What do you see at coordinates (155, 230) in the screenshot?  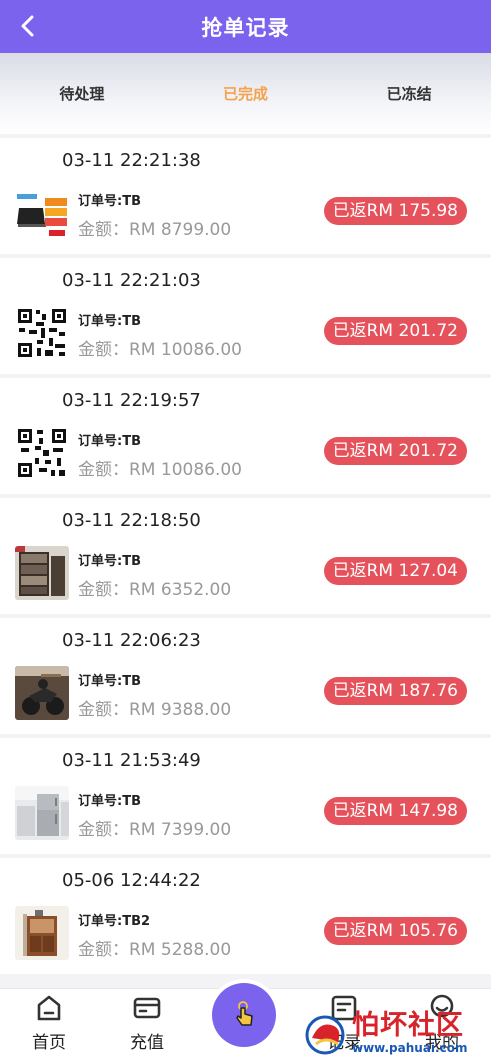 I see `order-amount: 金额：RM 8799.00` at bounding box center [155, 230].